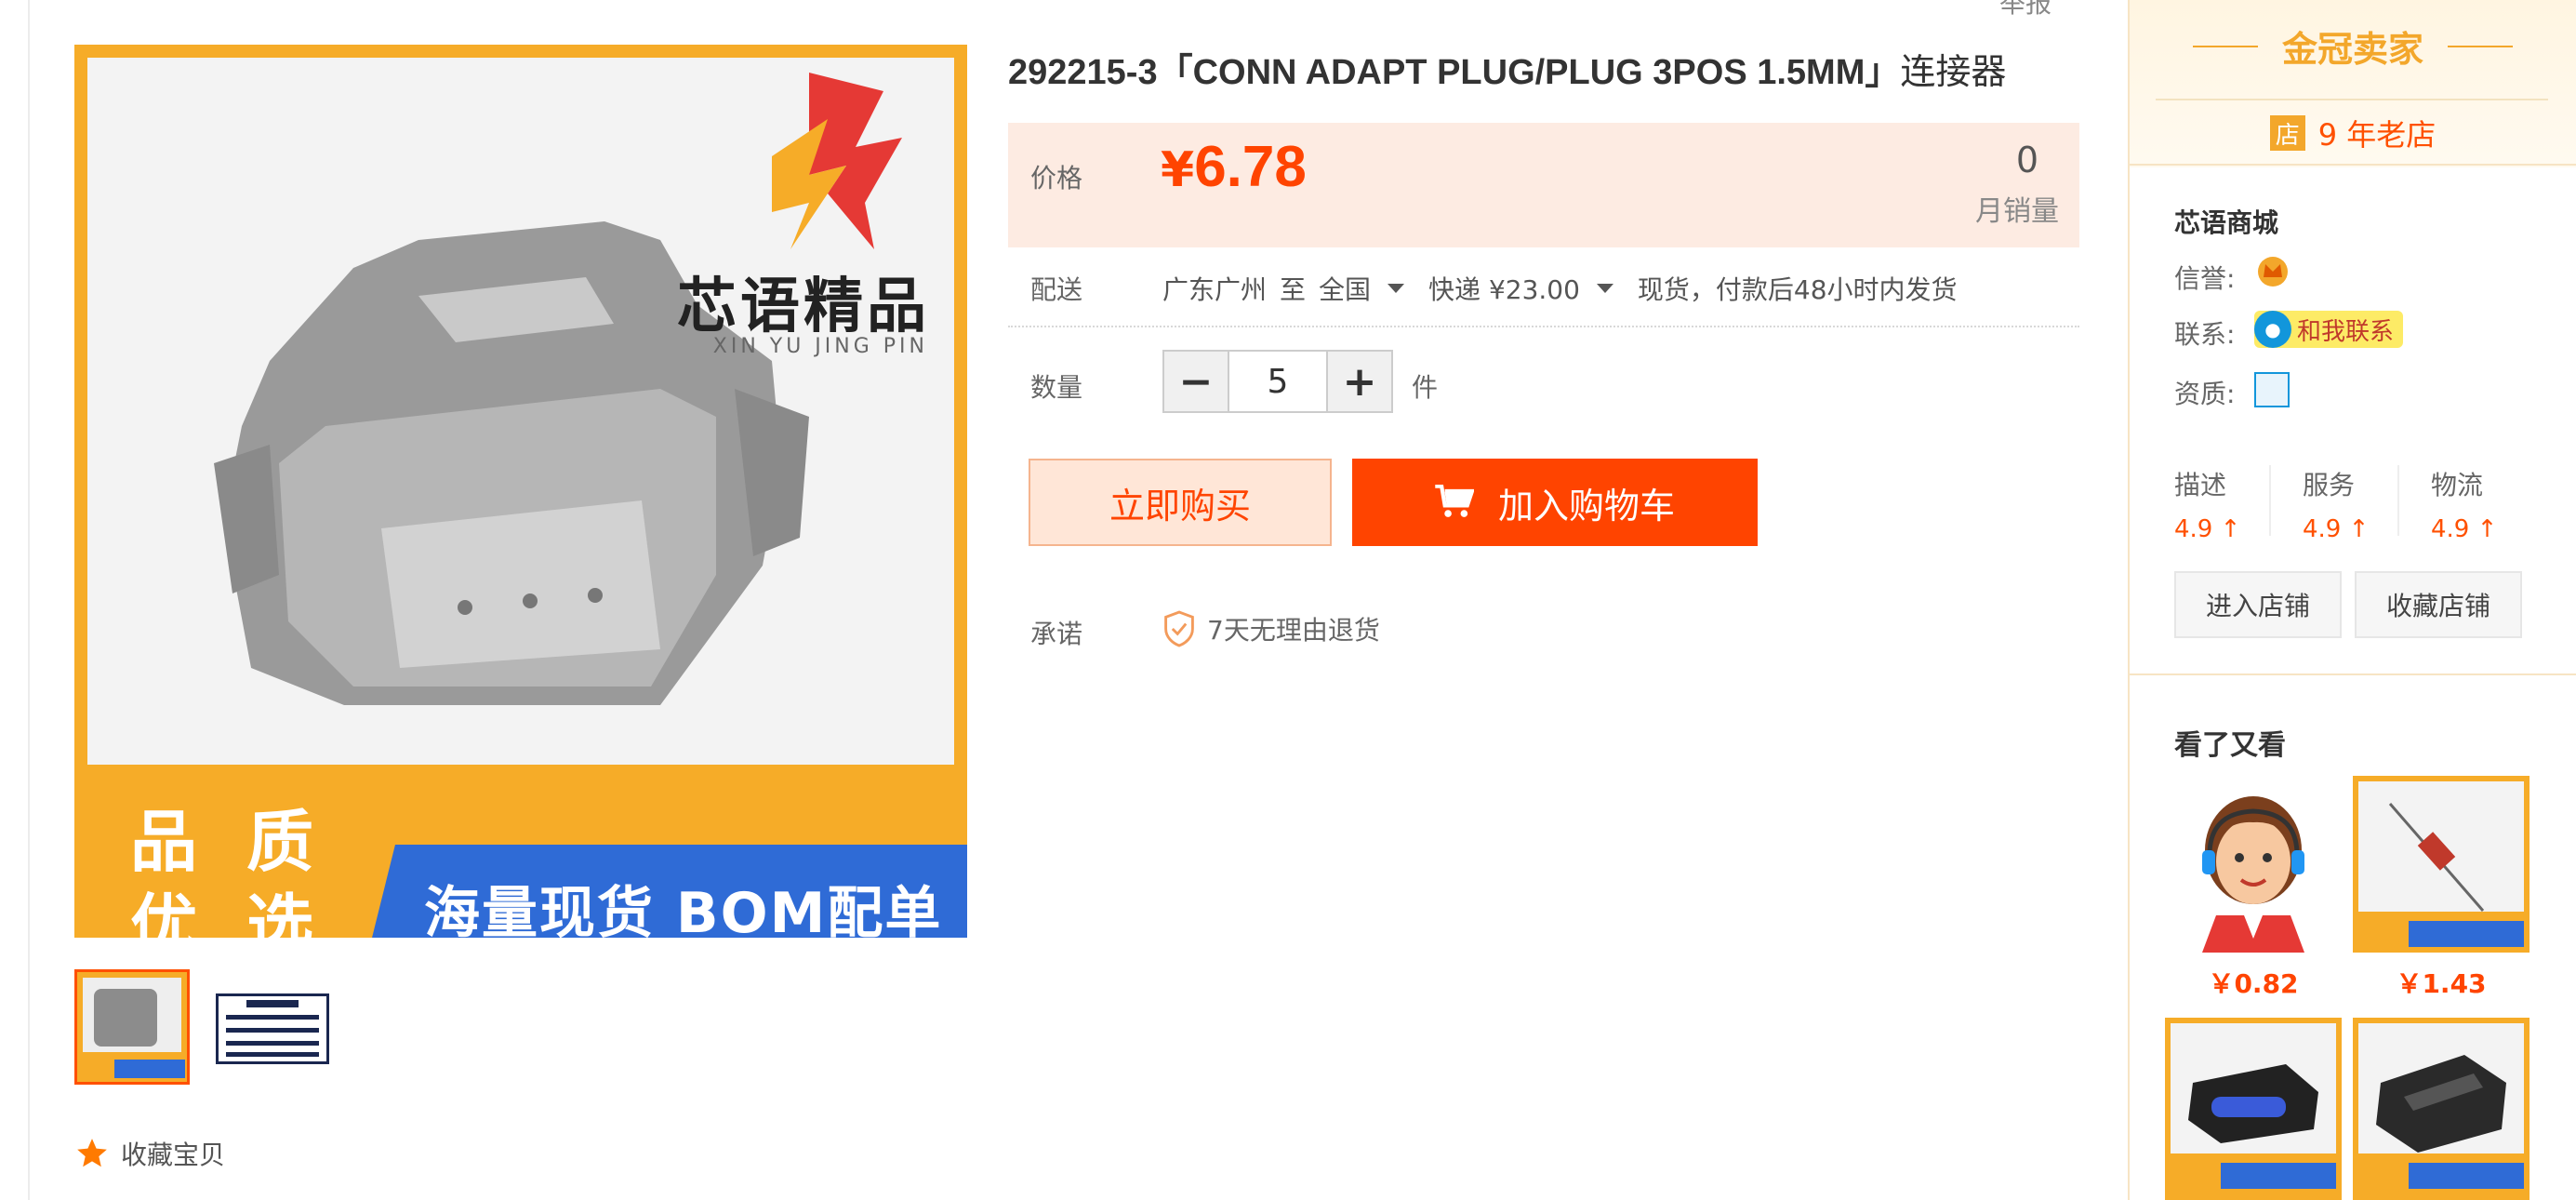  What do you see at coordinates (2205, 394) in the screenshot?
I see `qualification-label: 资质:` at bounding box center [2205, 394].